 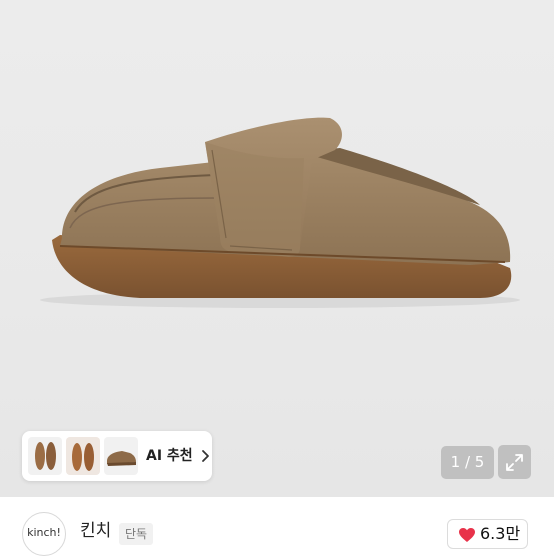 I want to click on heart-icon, so click(x=467, y=535).